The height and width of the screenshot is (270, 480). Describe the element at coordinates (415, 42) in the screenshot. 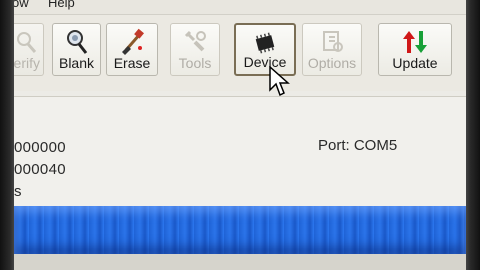

I see `update-arrows-icon` at that location.